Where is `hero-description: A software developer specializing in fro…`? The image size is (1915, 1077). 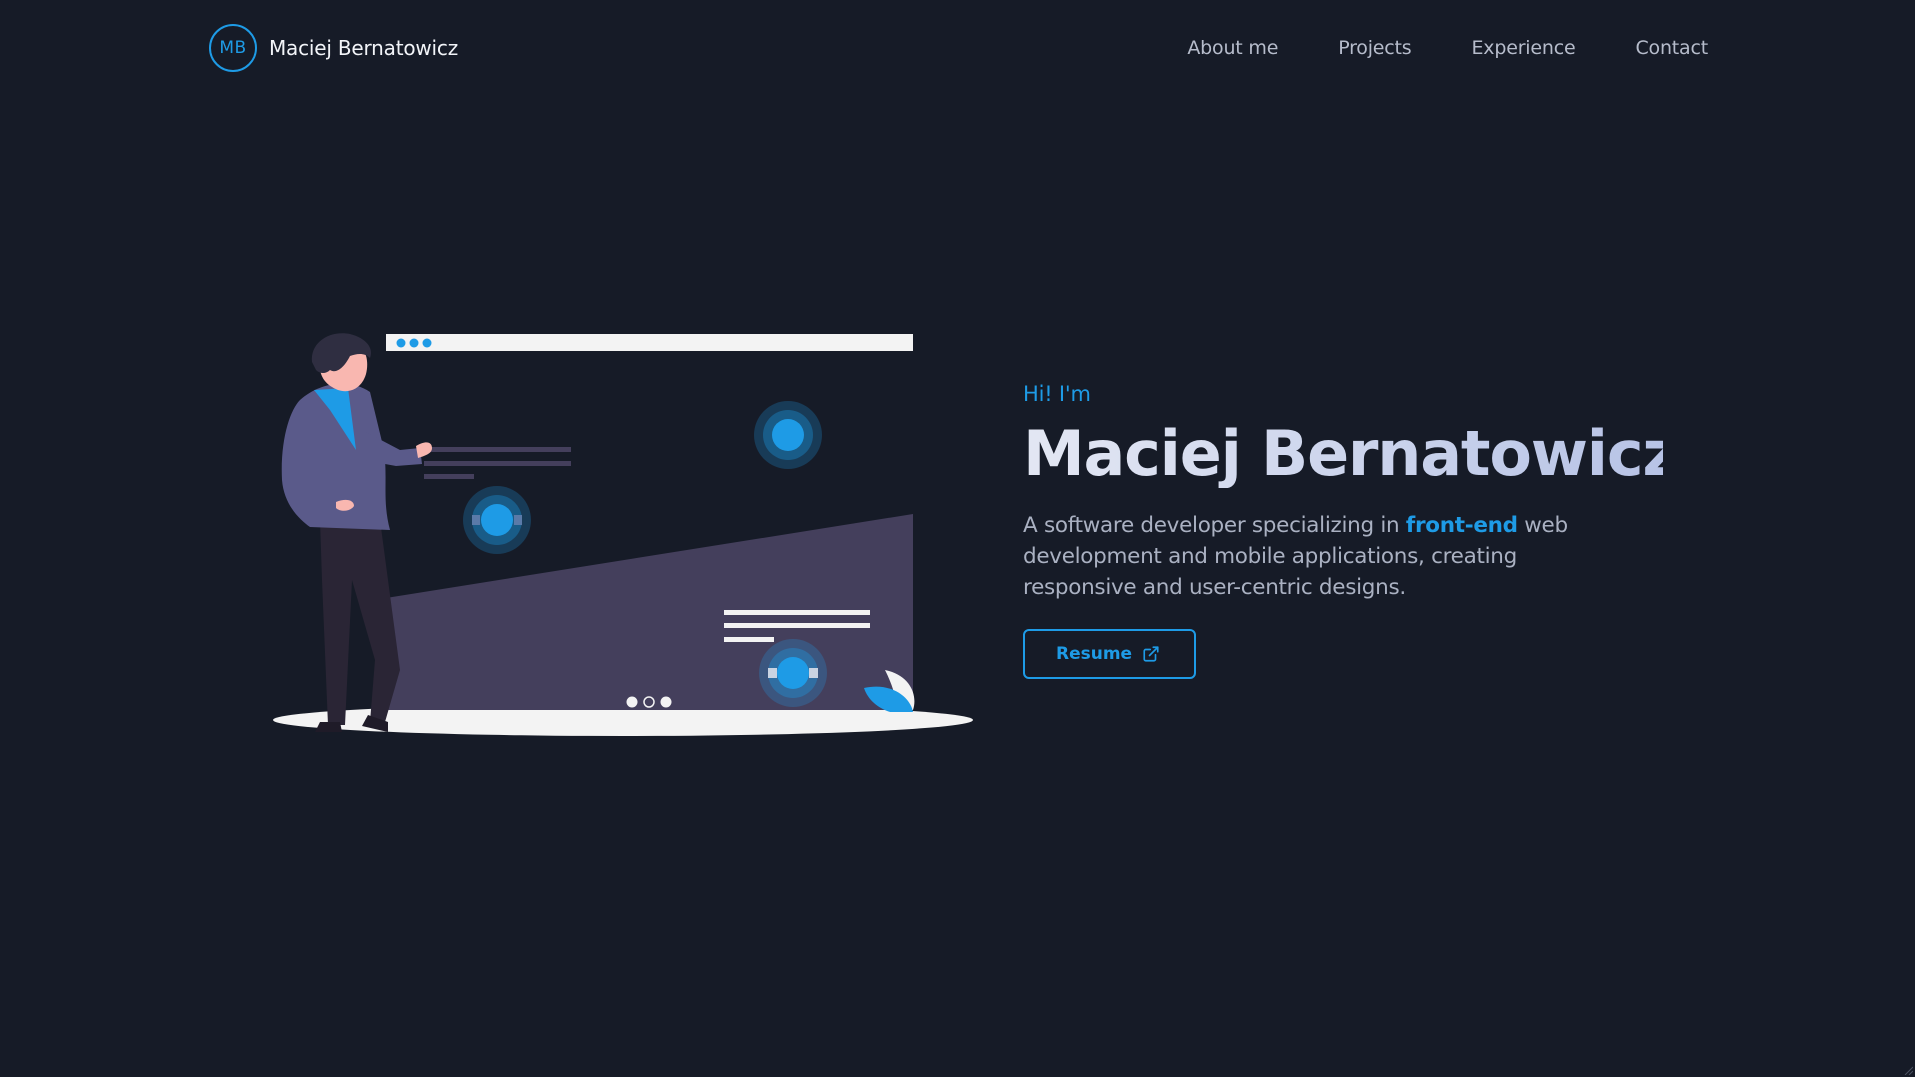 hero-description: A software developer specializing in fro… is located at coordinates (1328, 556).